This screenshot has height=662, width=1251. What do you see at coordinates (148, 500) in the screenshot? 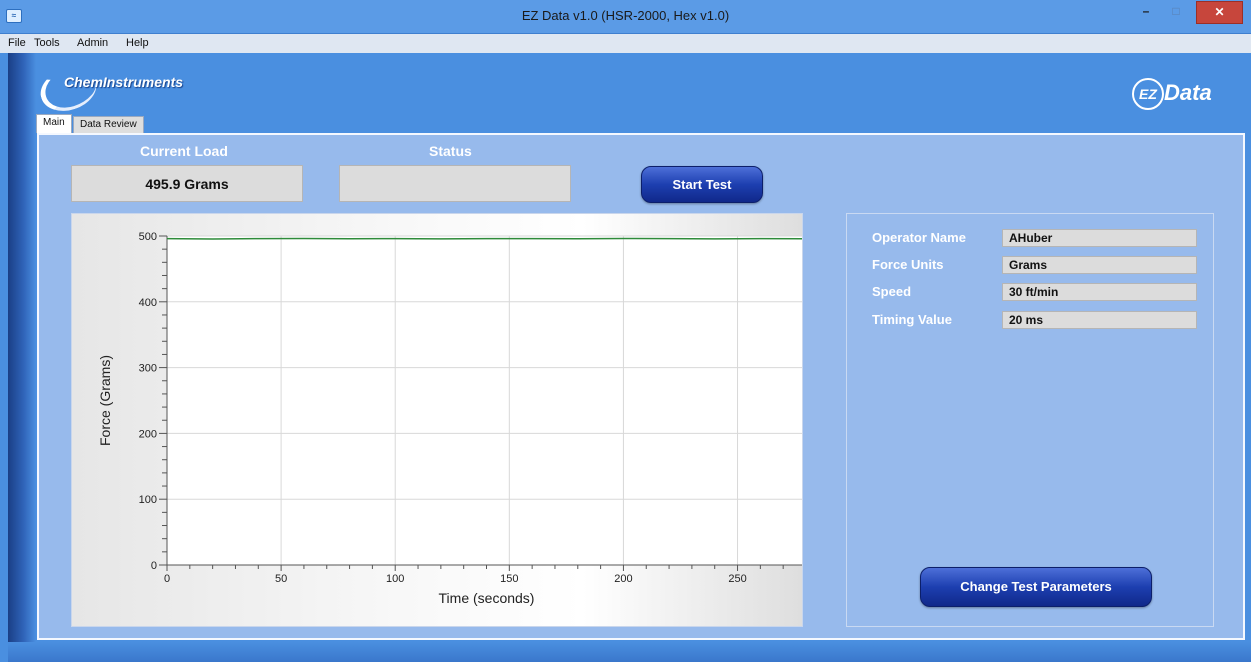
I see `y-tick-label: 100` at bounding box center [148, 500].